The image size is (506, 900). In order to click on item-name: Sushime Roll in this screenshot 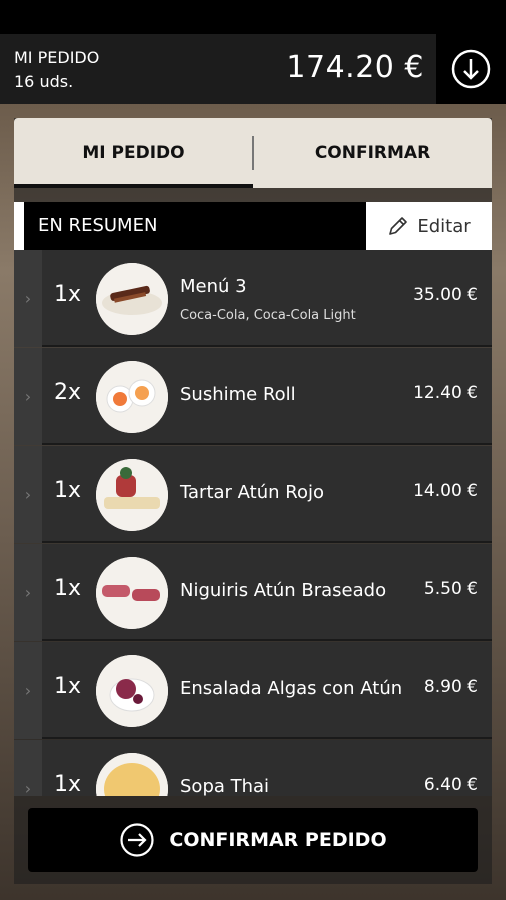, I will do `click(238, 394)`.